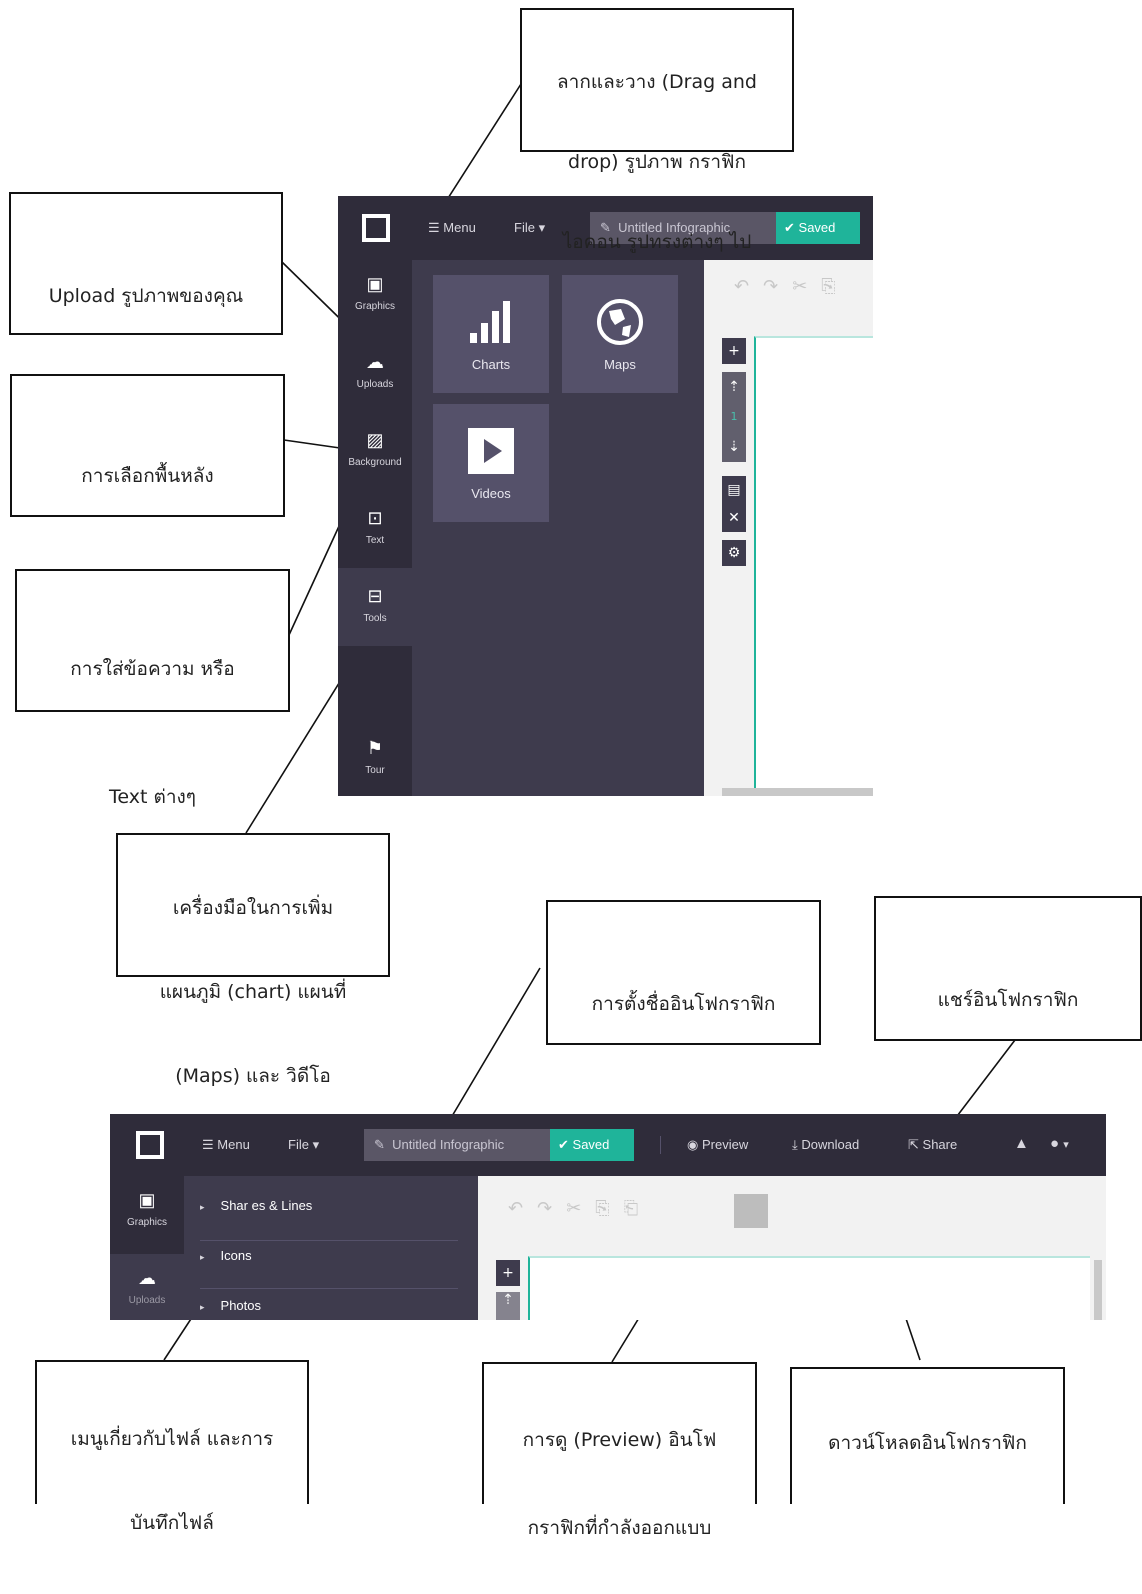 The width and height of the screenshot is (1142, 1594). Describe the element at coordinates (329, 1309) in the screenshot. I see `panel-row-photos: ▸ Photos` at that location.